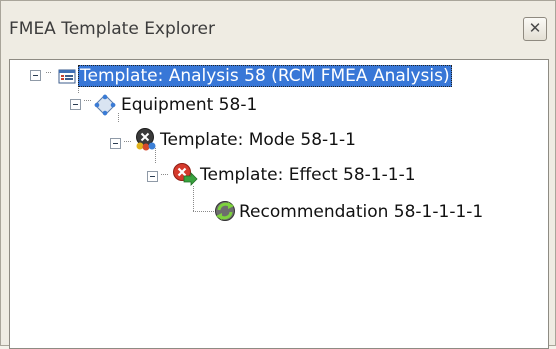  I want to click on tree-node-label: Equipment 58-1, so click(189, 105).